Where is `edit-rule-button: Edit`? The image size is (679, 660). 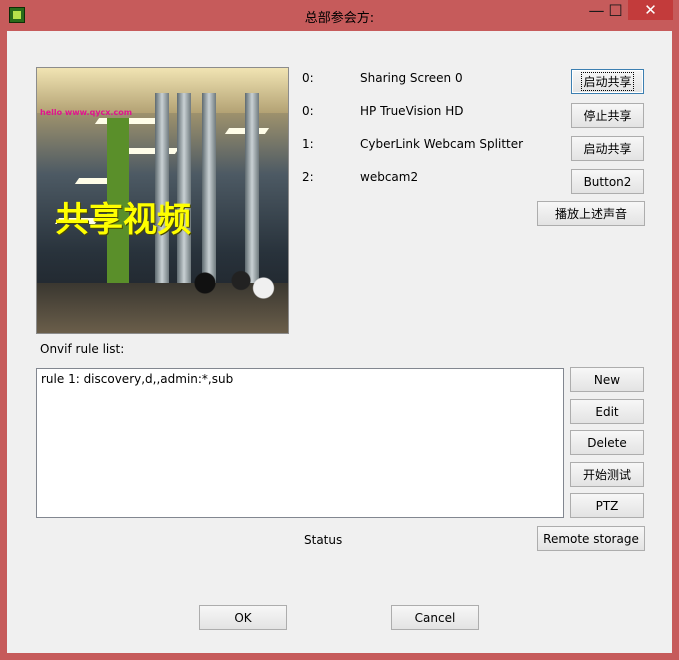 edit-rule-button: Edit is located at coordinates (607, 411).